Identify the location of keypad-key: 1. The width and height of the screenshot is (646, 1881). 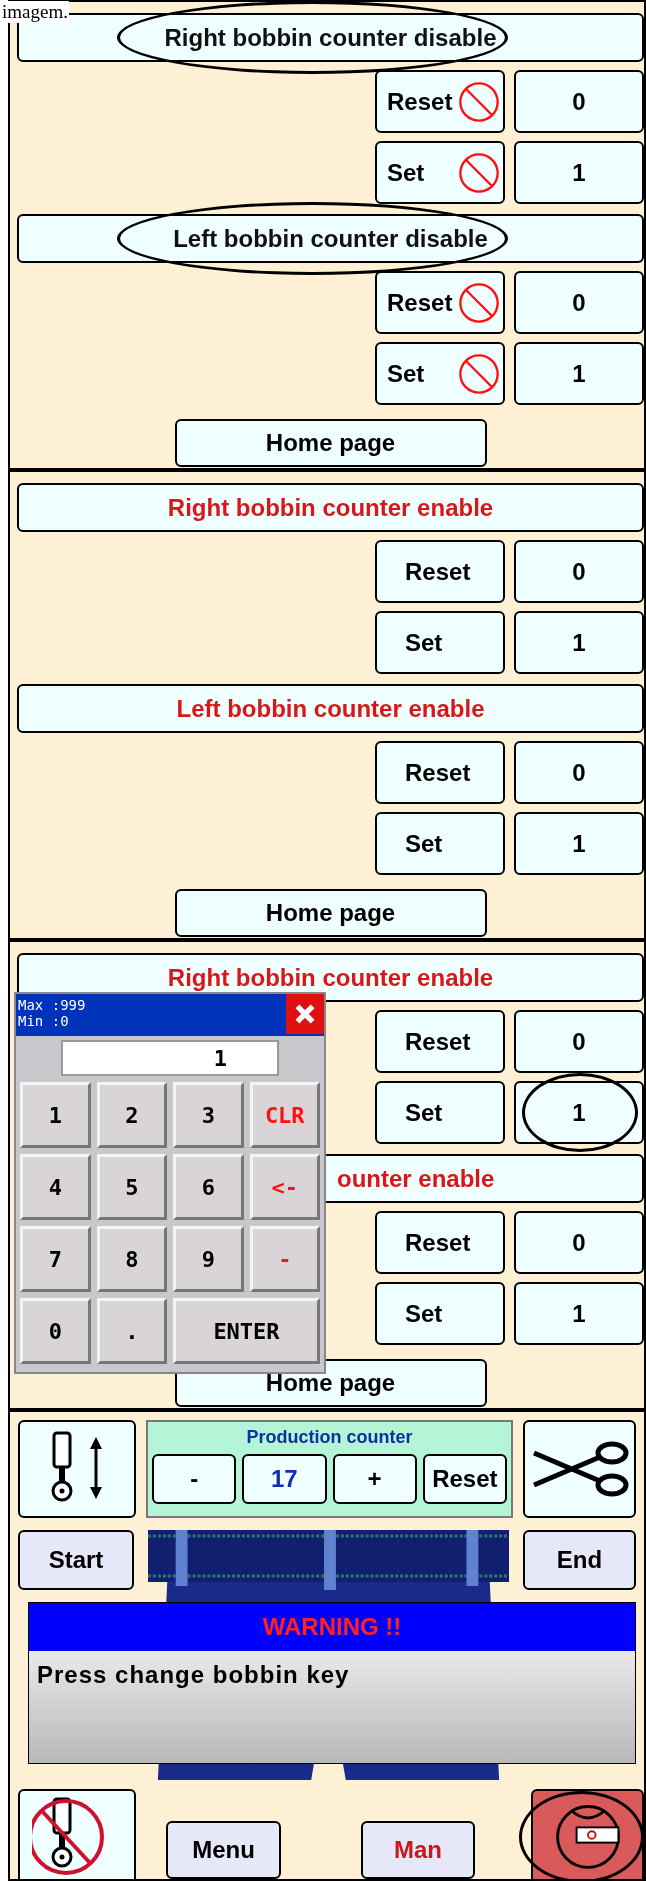
(55, 1115).